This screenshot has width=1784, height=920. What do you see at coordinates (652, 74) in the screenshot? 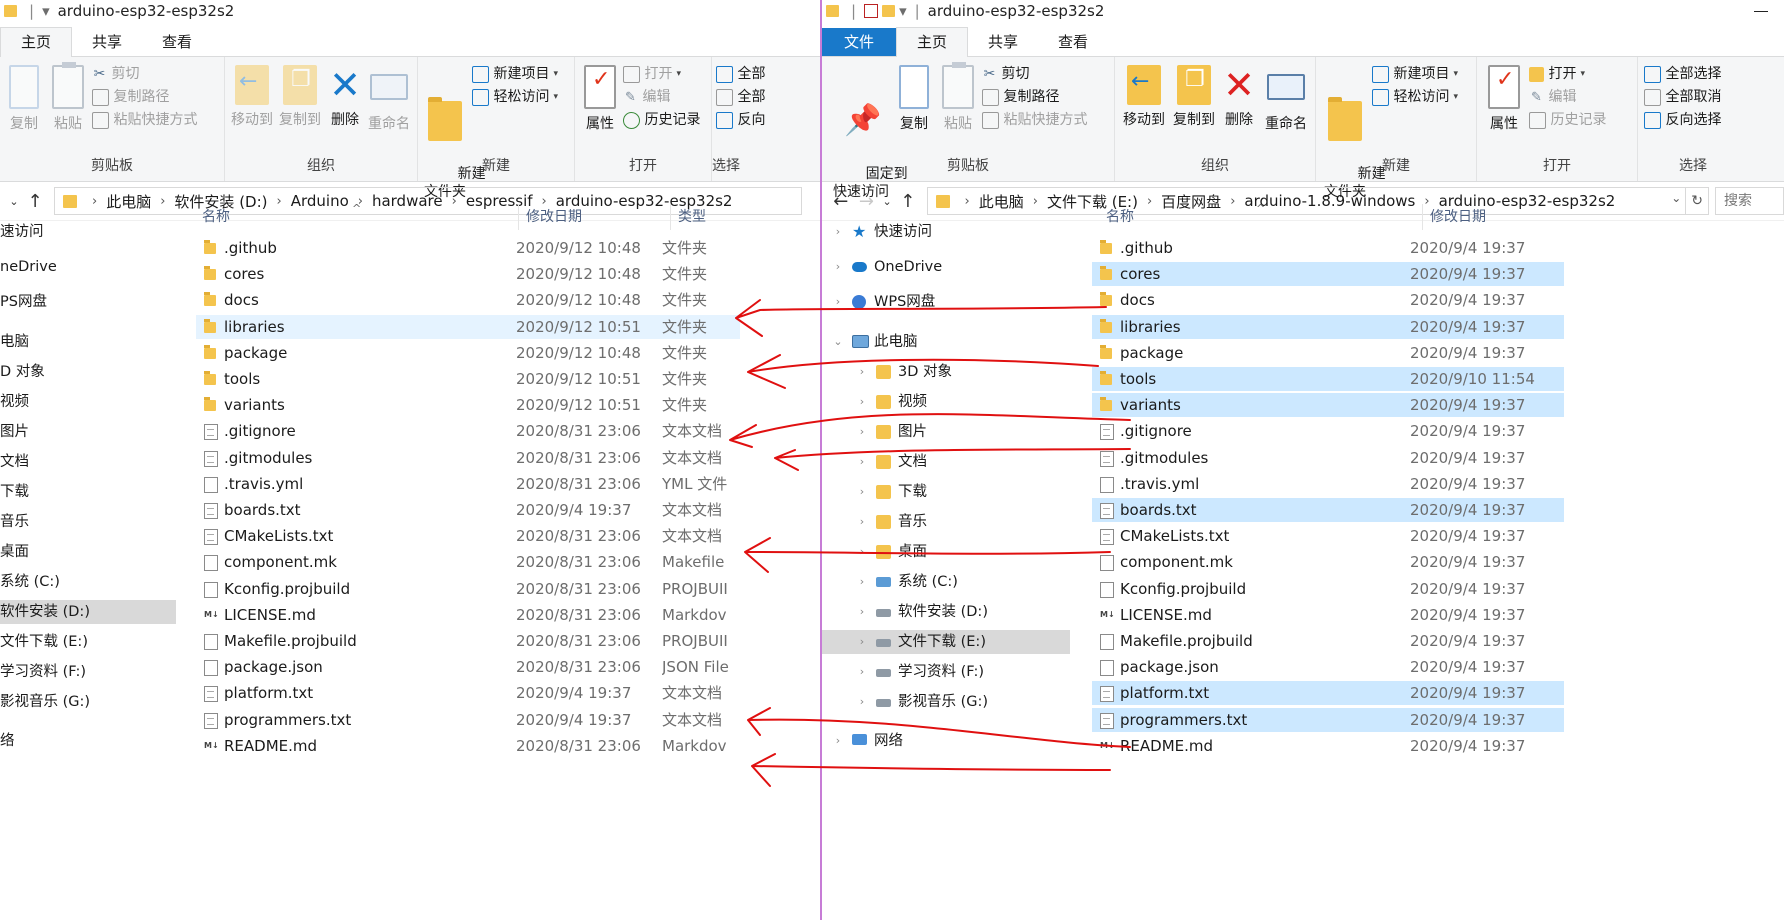
I see `open-button: 打开 ▾` at bounding box center [652, 74].